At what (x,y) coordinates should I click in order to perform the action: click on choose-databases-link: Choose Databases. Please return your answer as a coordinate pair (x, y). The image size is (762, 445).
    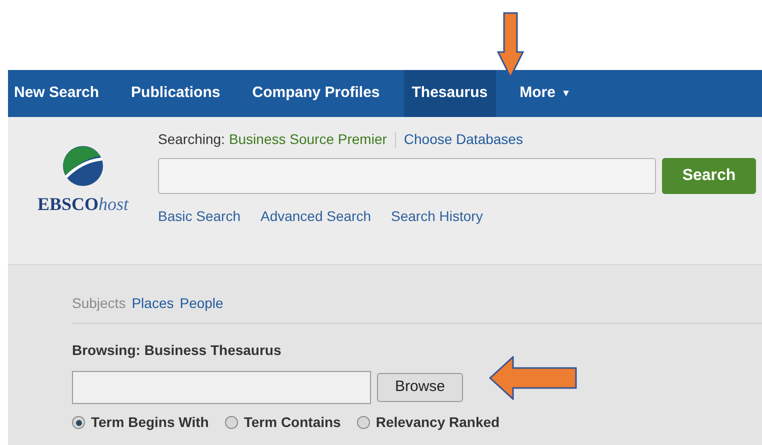
    Looking at the image, I should click on (463, 139).